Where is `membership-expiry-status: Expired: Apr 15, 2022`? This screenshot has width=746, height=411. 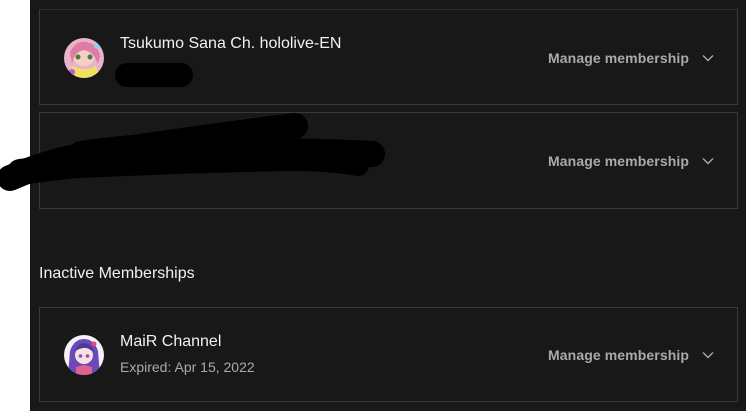
membership-expiry-status: Expired: Apr 15, 2022 is located at coordinates (187, 367).